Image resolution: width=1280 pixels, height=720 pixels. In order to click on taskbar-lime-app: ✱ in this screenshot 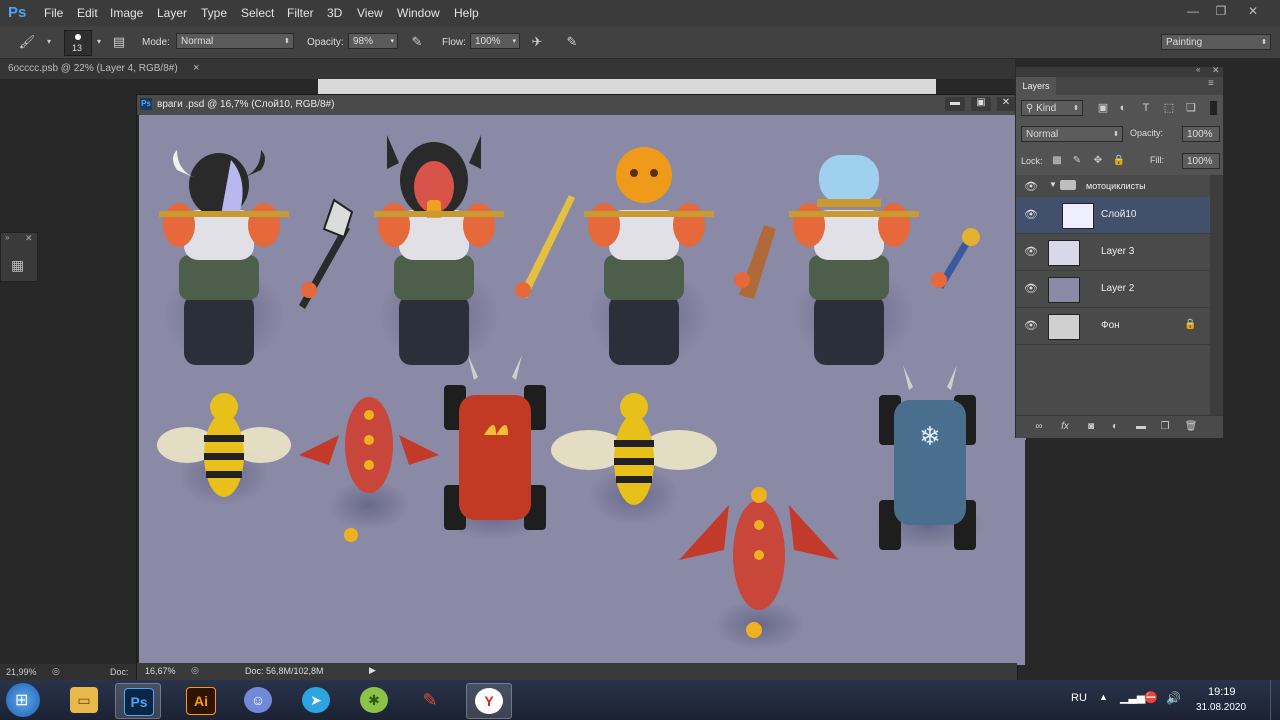, I will do `click(374, 700)`.